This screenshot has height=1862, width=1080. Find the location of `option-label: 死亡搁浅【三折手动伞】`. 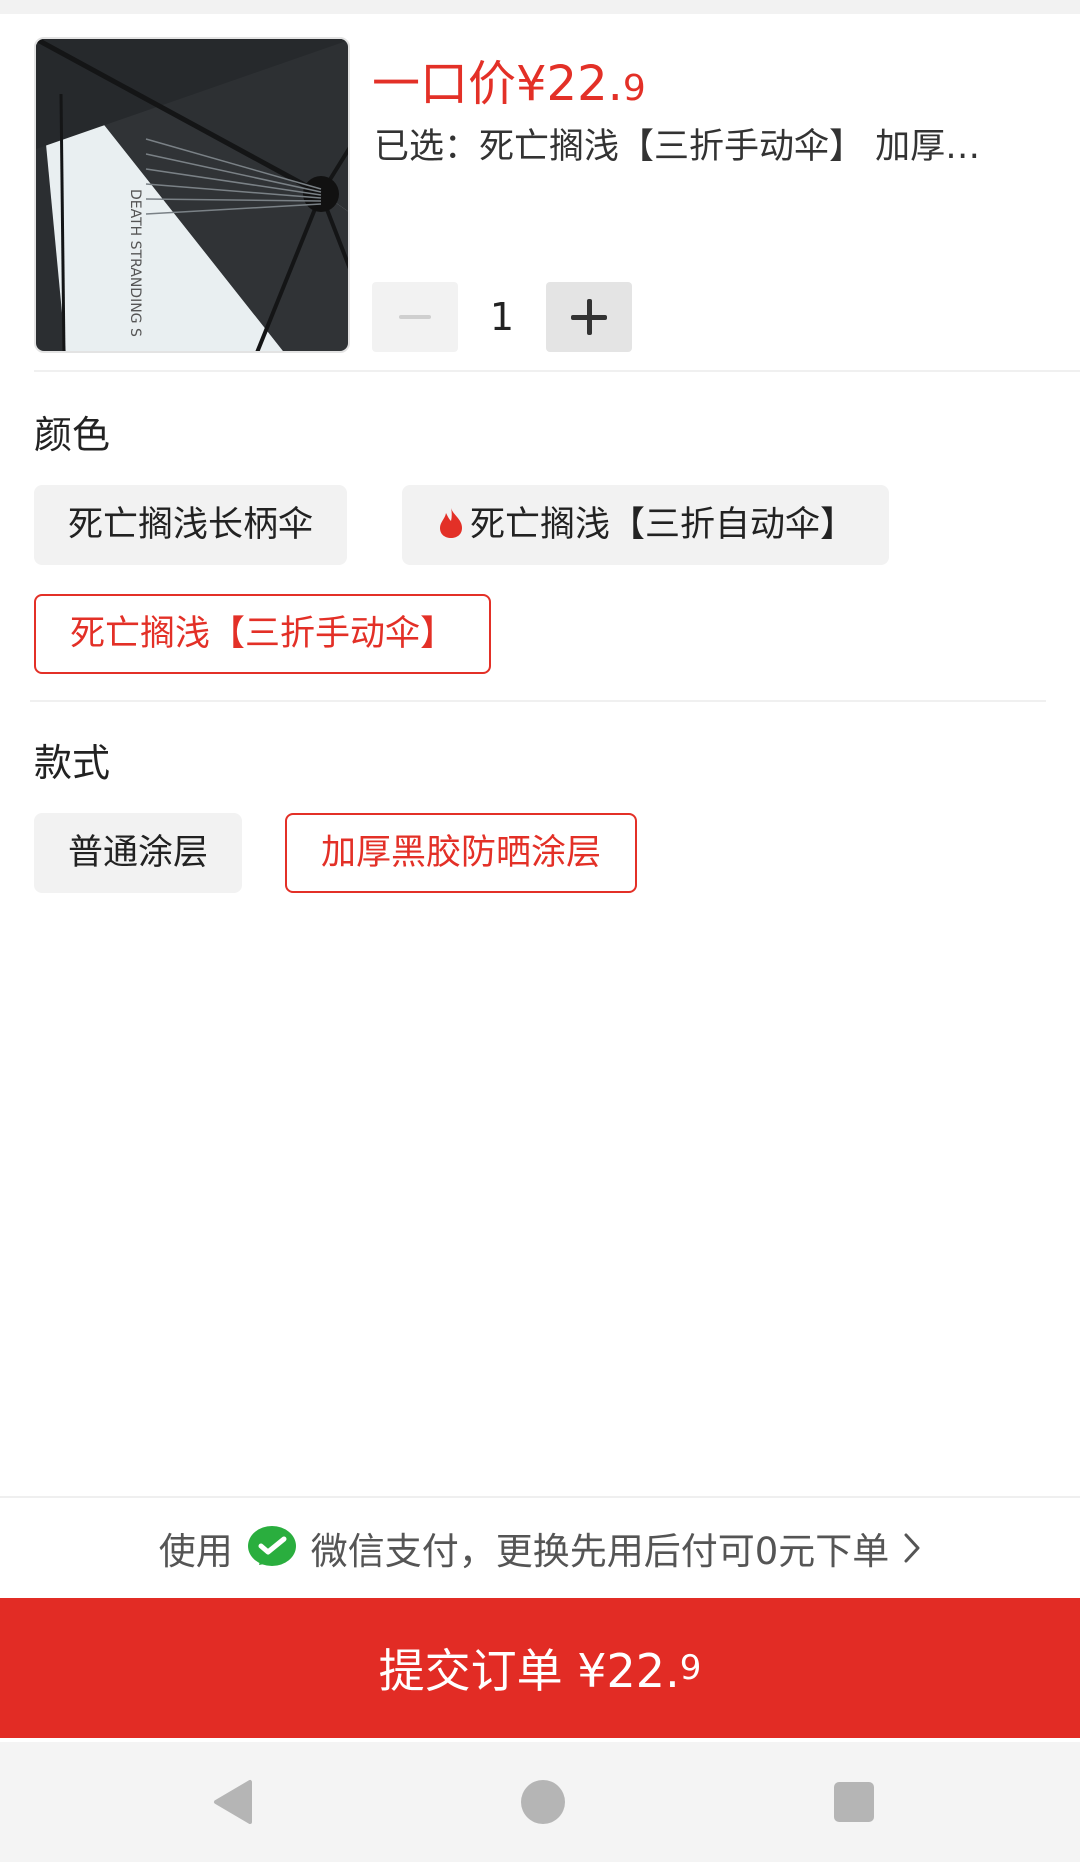

option-label: 死亡搁浅【三折手动伞】 is located at coordinates (263, 634).